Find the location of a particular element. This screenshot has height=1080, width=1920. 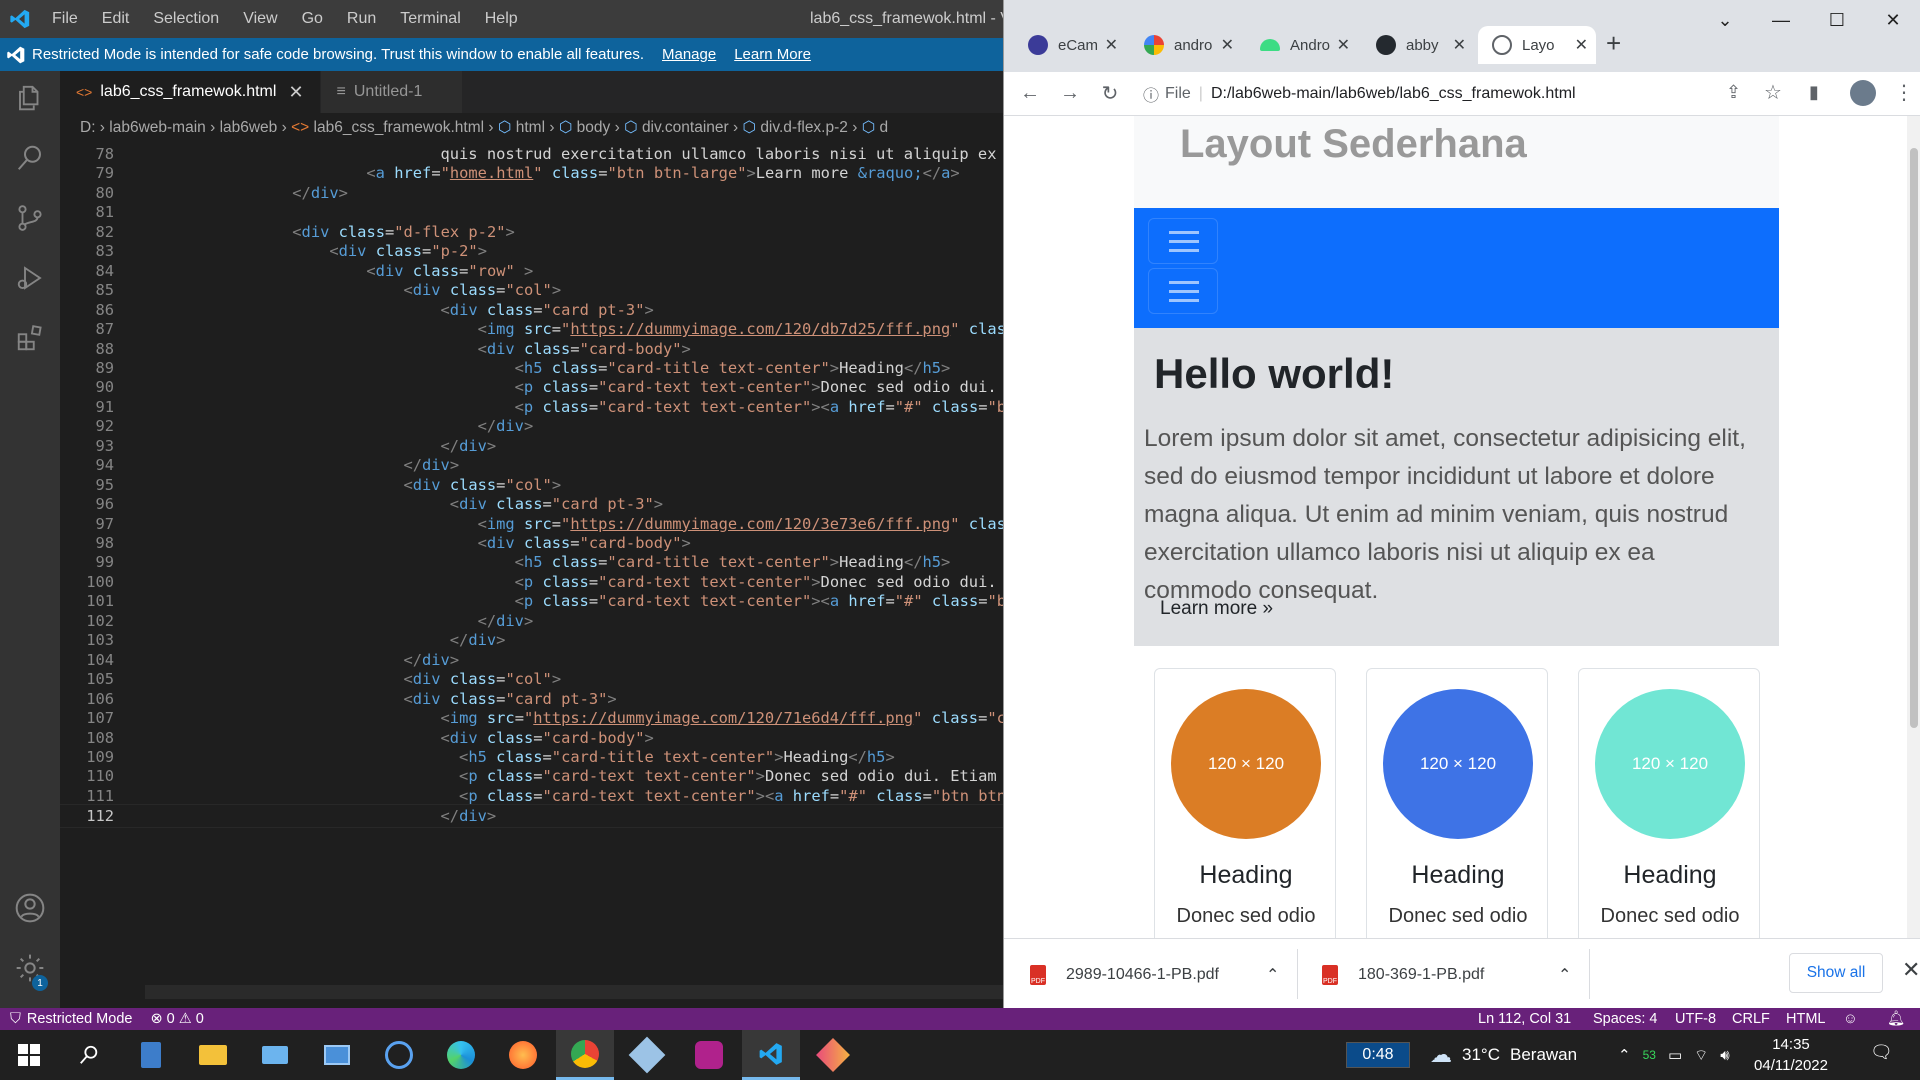

maximize-icon: ☐ is located at coordinates (1837, 20).